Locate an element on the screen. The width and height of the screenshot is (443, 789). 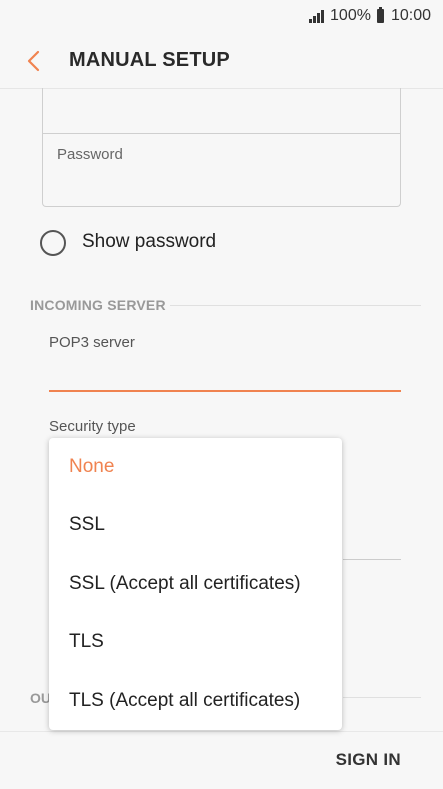
show-password-checkbox is located at coordinates (53, 243).